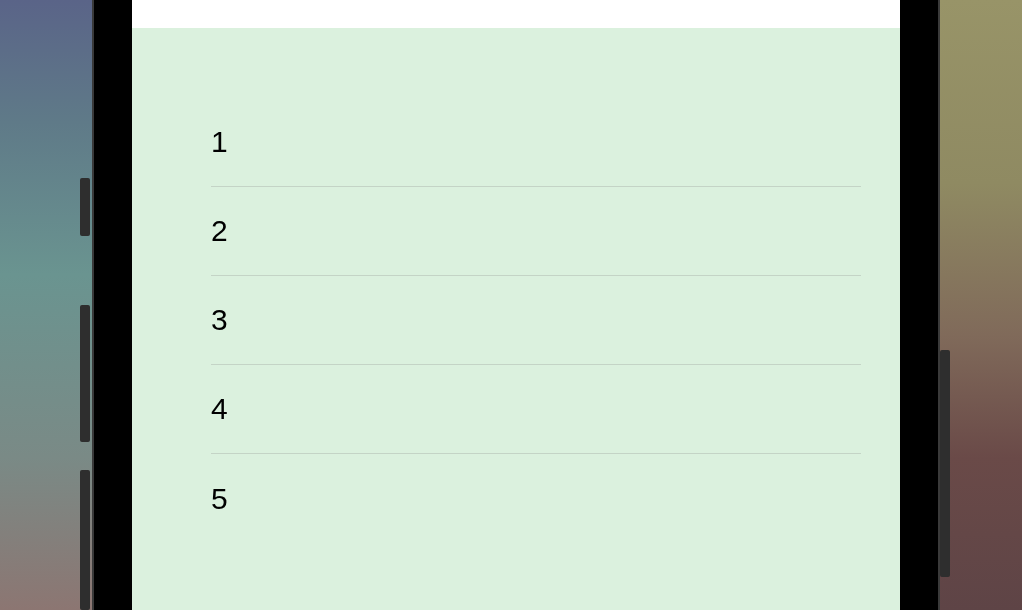 This screenshot has height=610, width=1022. What do you see at coordinates (219, 142) in the screenshot?
I see `list-row-label: 1` at bounding box center [219, 142].